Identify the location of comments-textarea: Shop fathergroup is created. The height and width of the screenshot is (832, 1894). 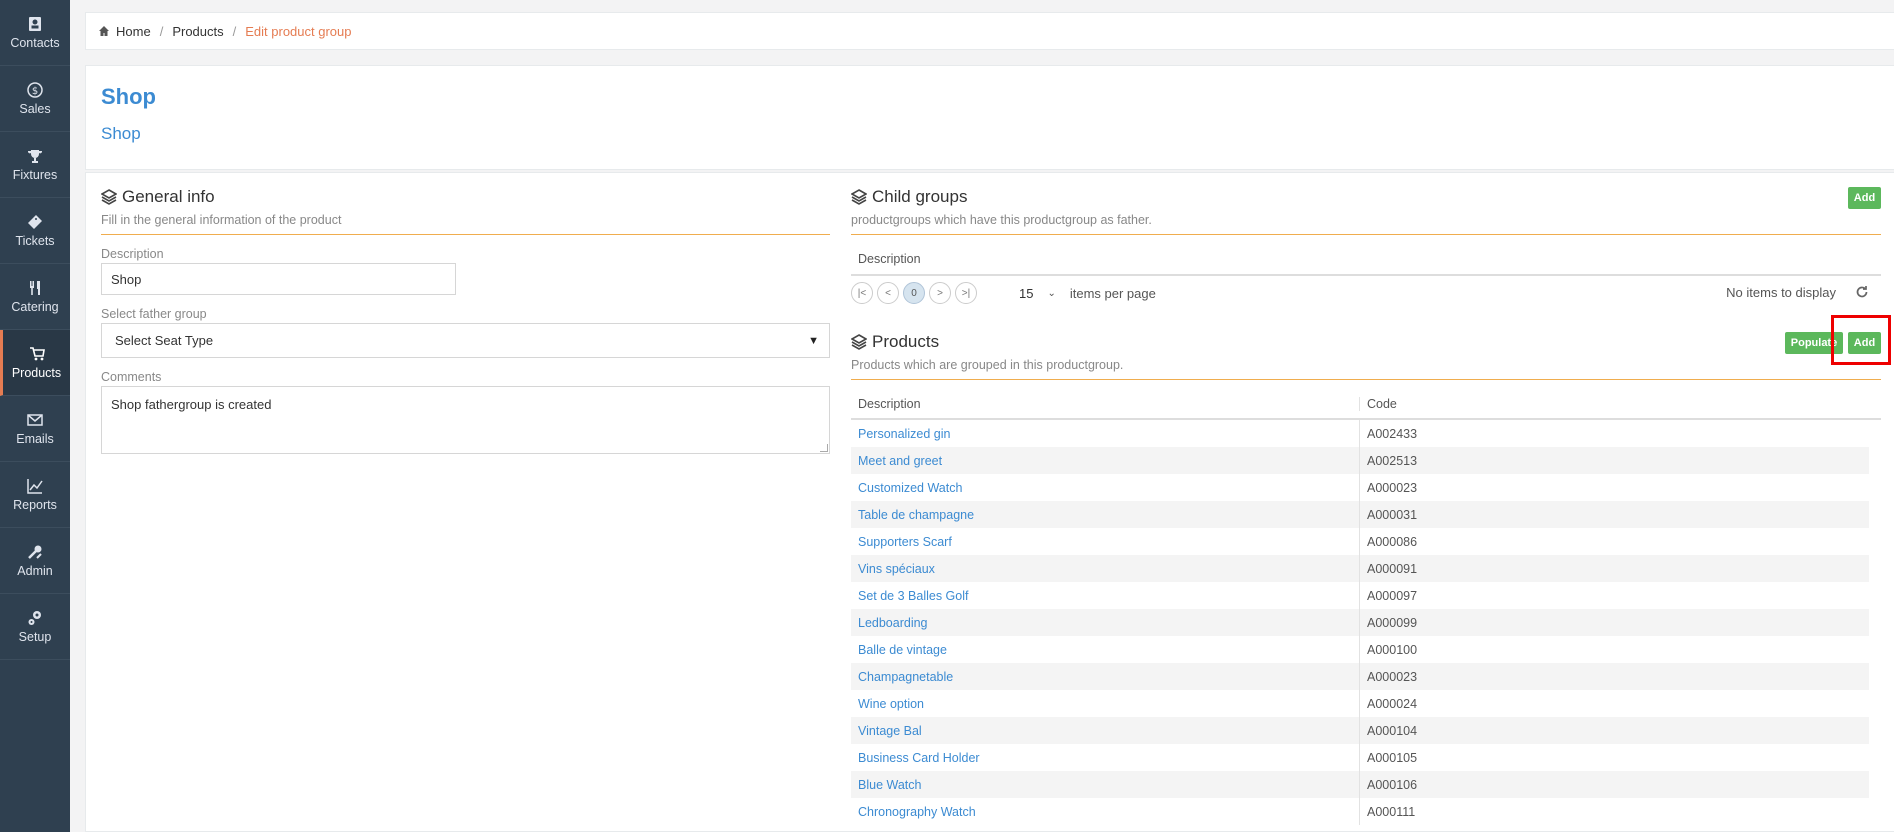
(465, 420).